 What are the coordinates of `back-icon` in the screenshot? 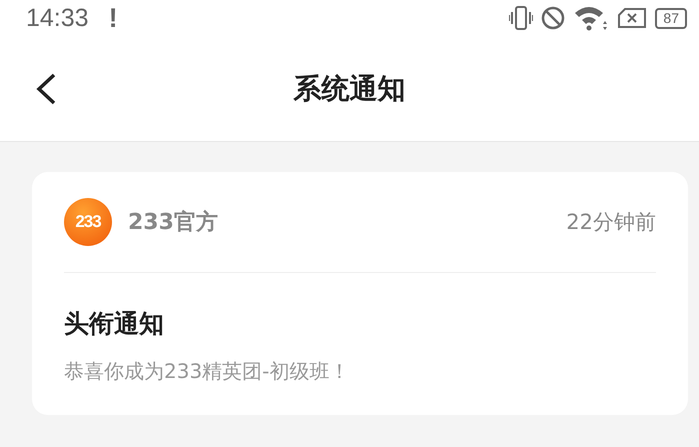 It's located at (46, 89).